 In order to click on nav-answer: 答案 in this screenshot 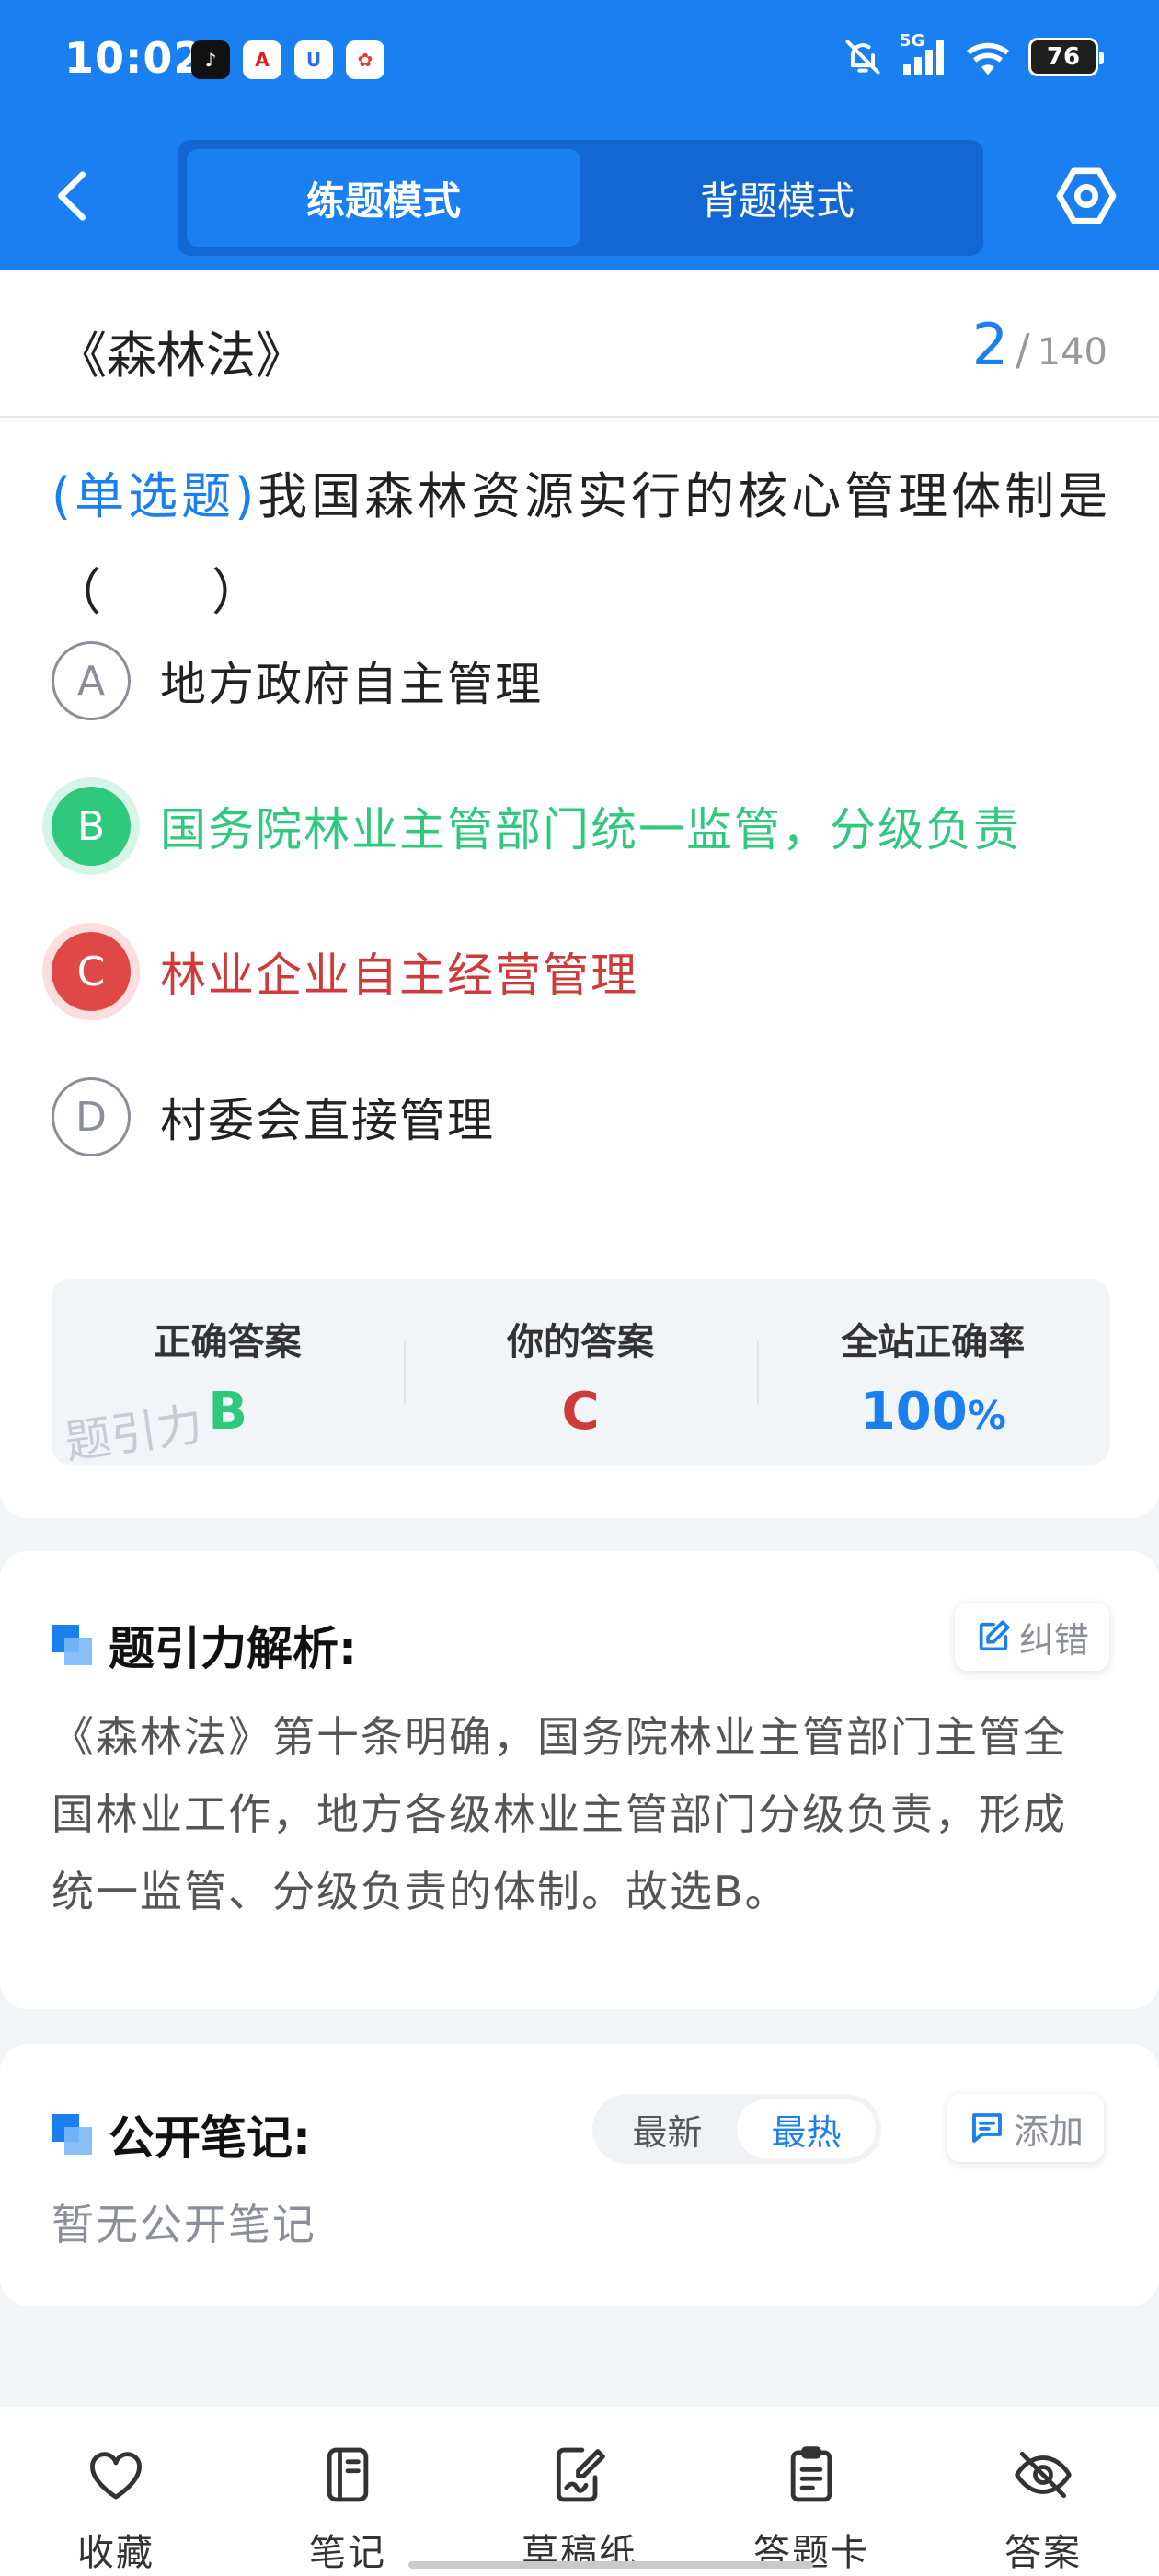, I will do `click(1043, 2491)`.